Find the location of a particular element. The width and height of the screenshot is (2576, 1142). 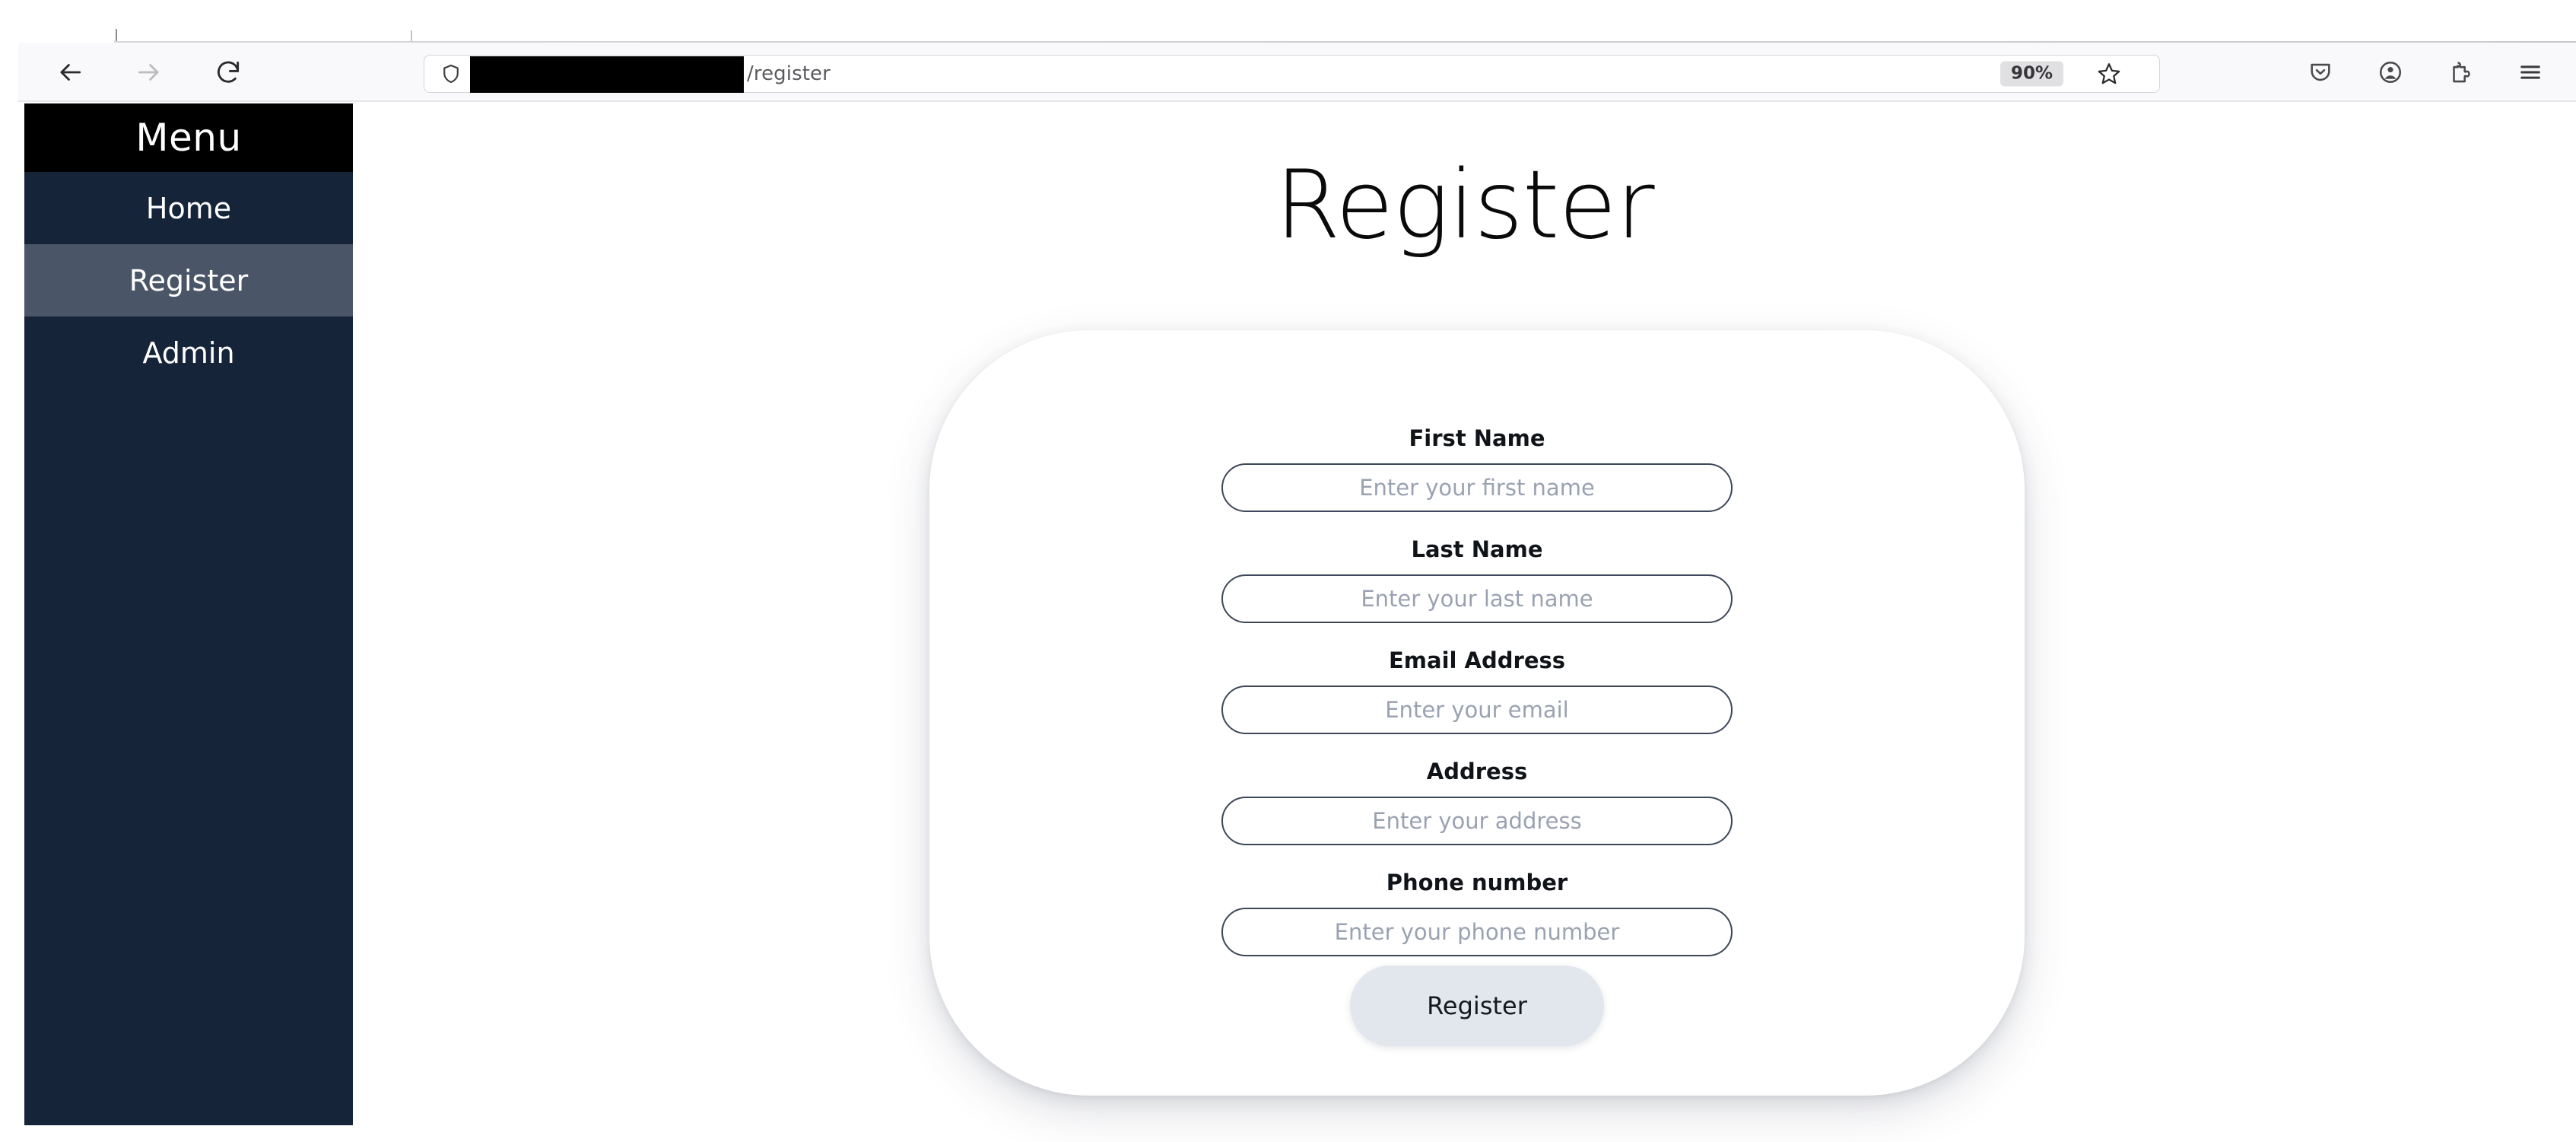

url-redacted-block is located at coordinates (607, 74).